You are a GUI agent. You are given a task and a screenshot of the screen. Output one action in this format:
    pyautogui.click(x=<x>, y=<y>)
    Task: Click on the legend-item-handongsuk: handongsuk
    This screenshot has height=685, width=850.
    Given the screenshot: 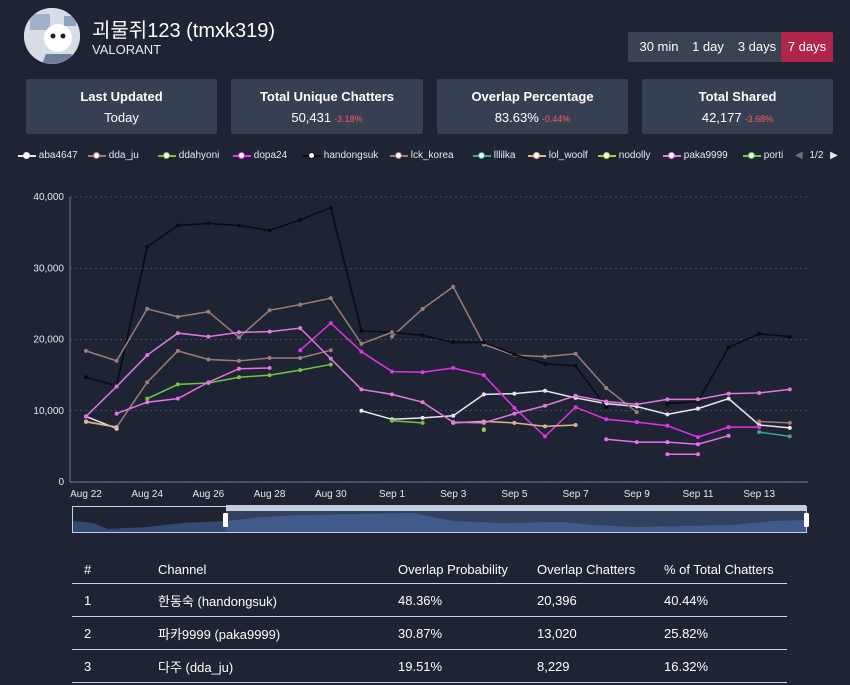 What is the action you would take?
    pyautogui.click(x=340, y=155)
    